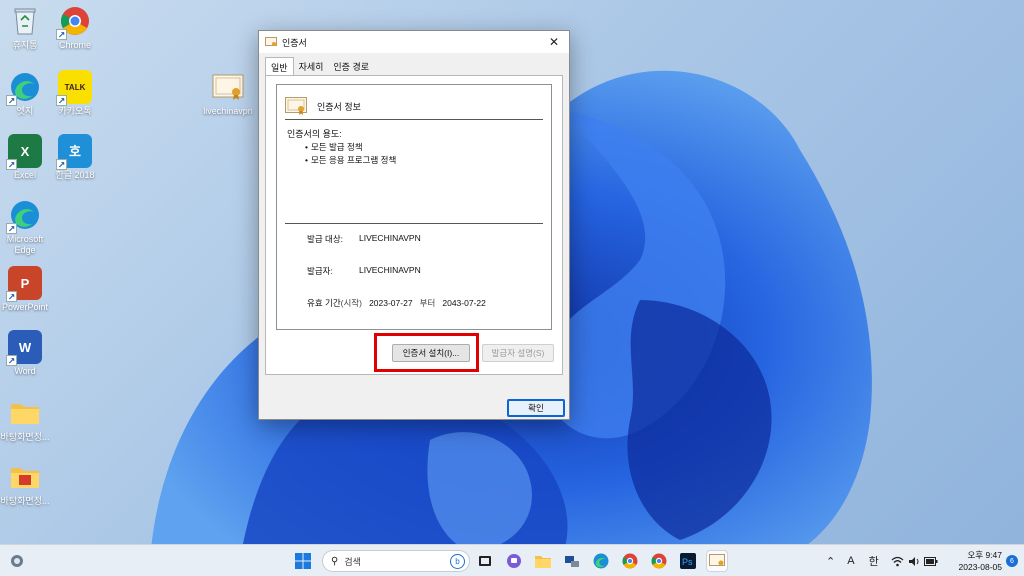 This screenshot has width=1024, height=576. What do you see at coordinates (717, 561) in the screenshot?
I see `certificate-taskbar-button` at bounding box center [717, 561].